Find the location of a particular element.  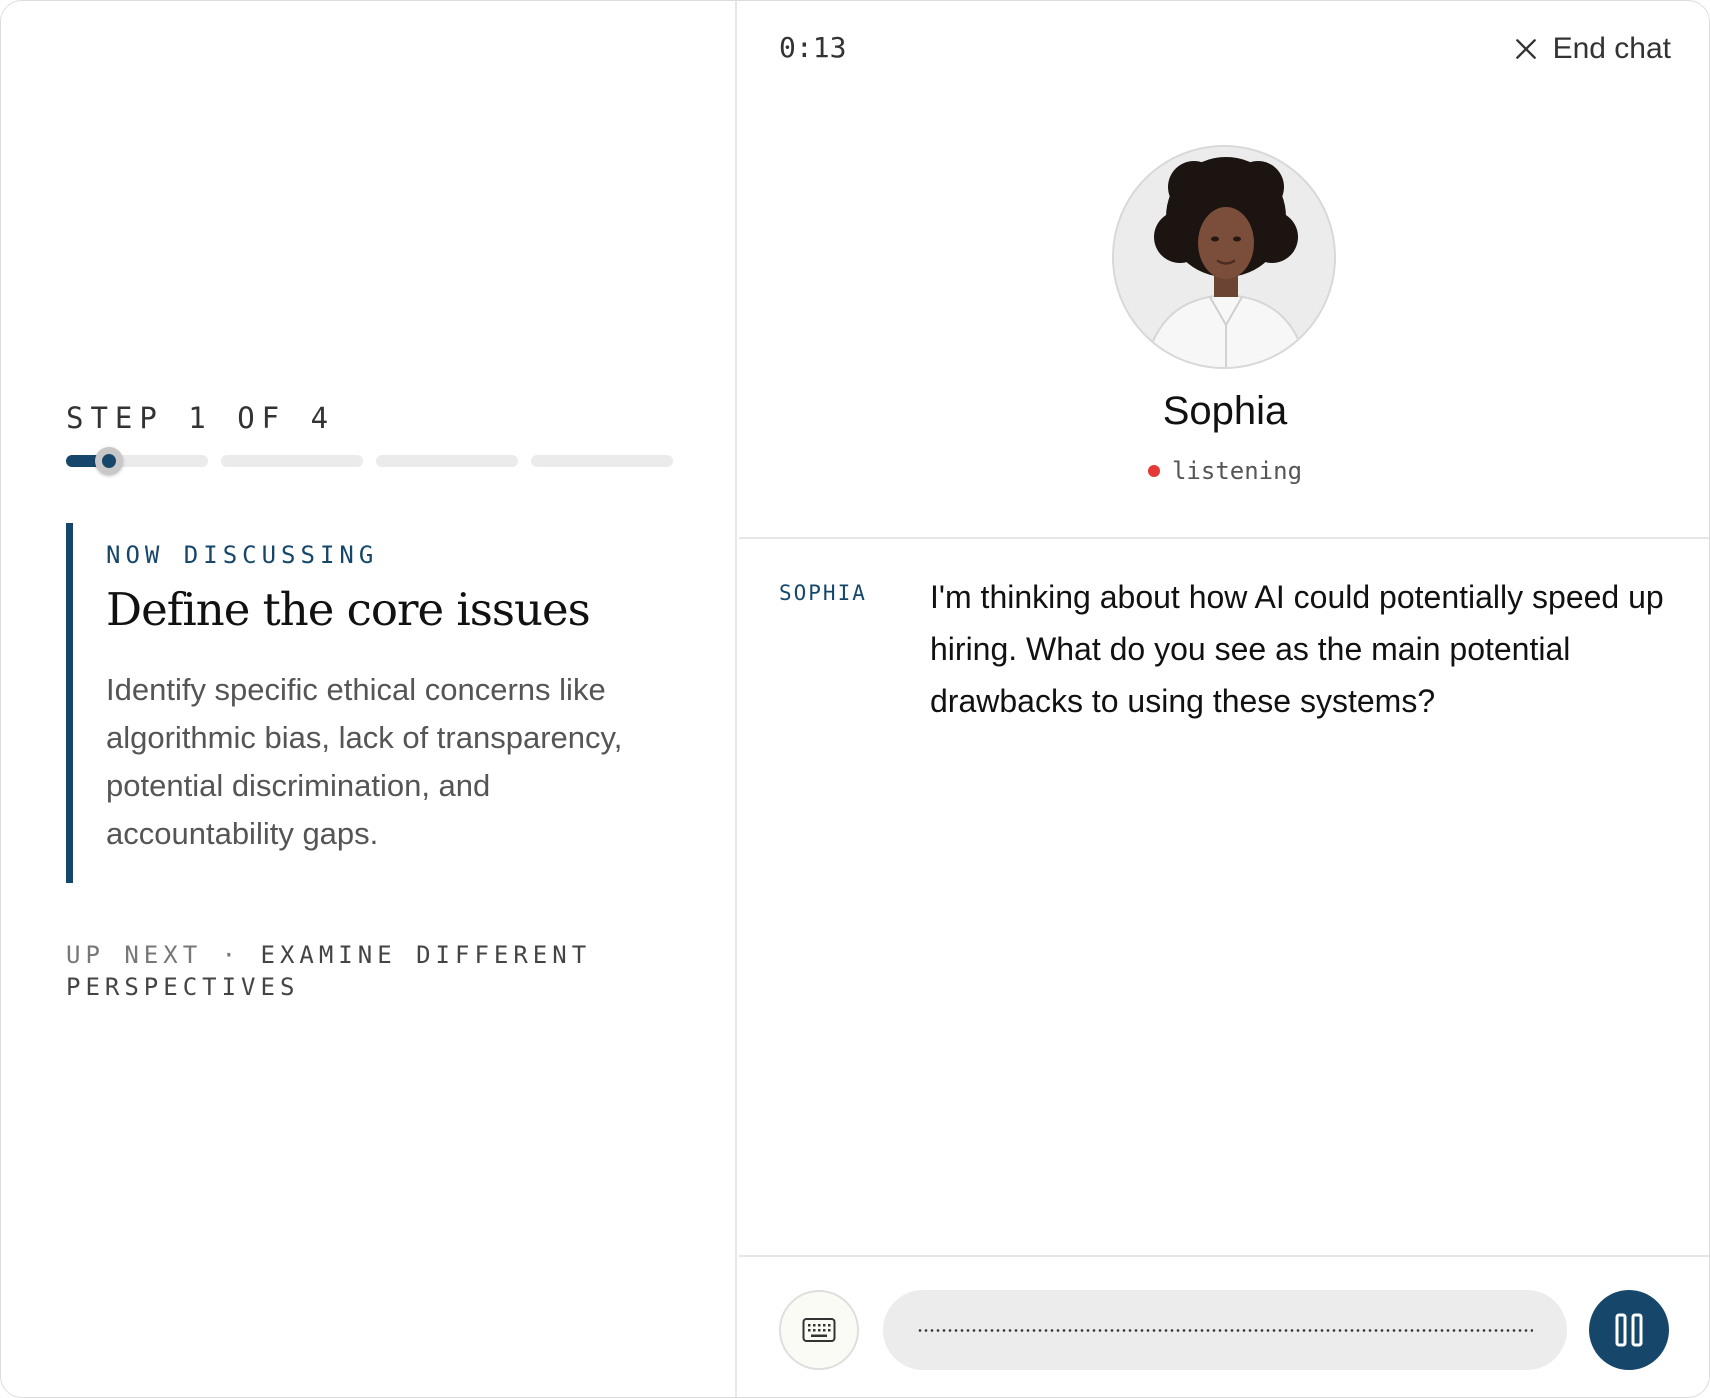

end-chat-label: End chat is located at coordinates (1611, 48).